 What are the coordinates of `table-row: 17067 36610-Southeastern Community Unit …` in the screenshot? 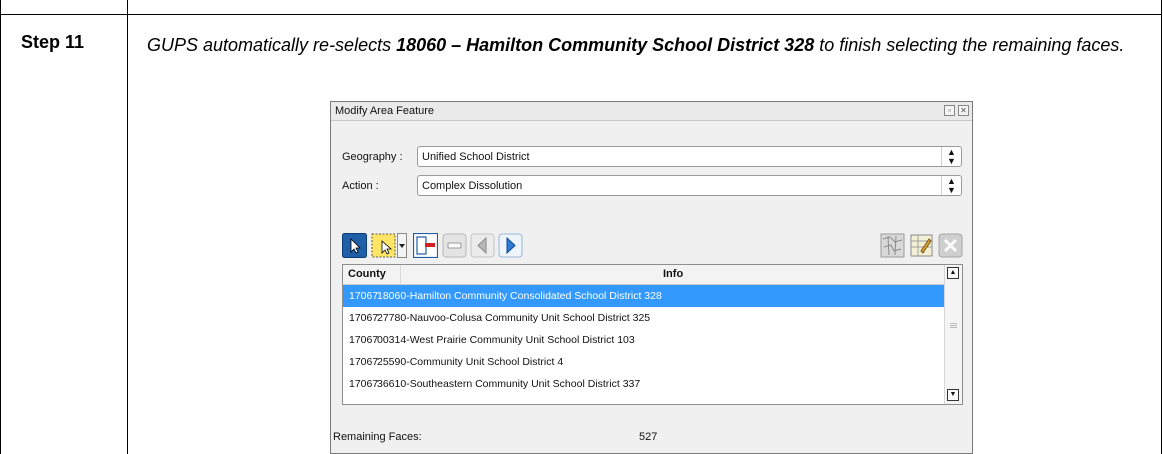 It's located at (644, 384).